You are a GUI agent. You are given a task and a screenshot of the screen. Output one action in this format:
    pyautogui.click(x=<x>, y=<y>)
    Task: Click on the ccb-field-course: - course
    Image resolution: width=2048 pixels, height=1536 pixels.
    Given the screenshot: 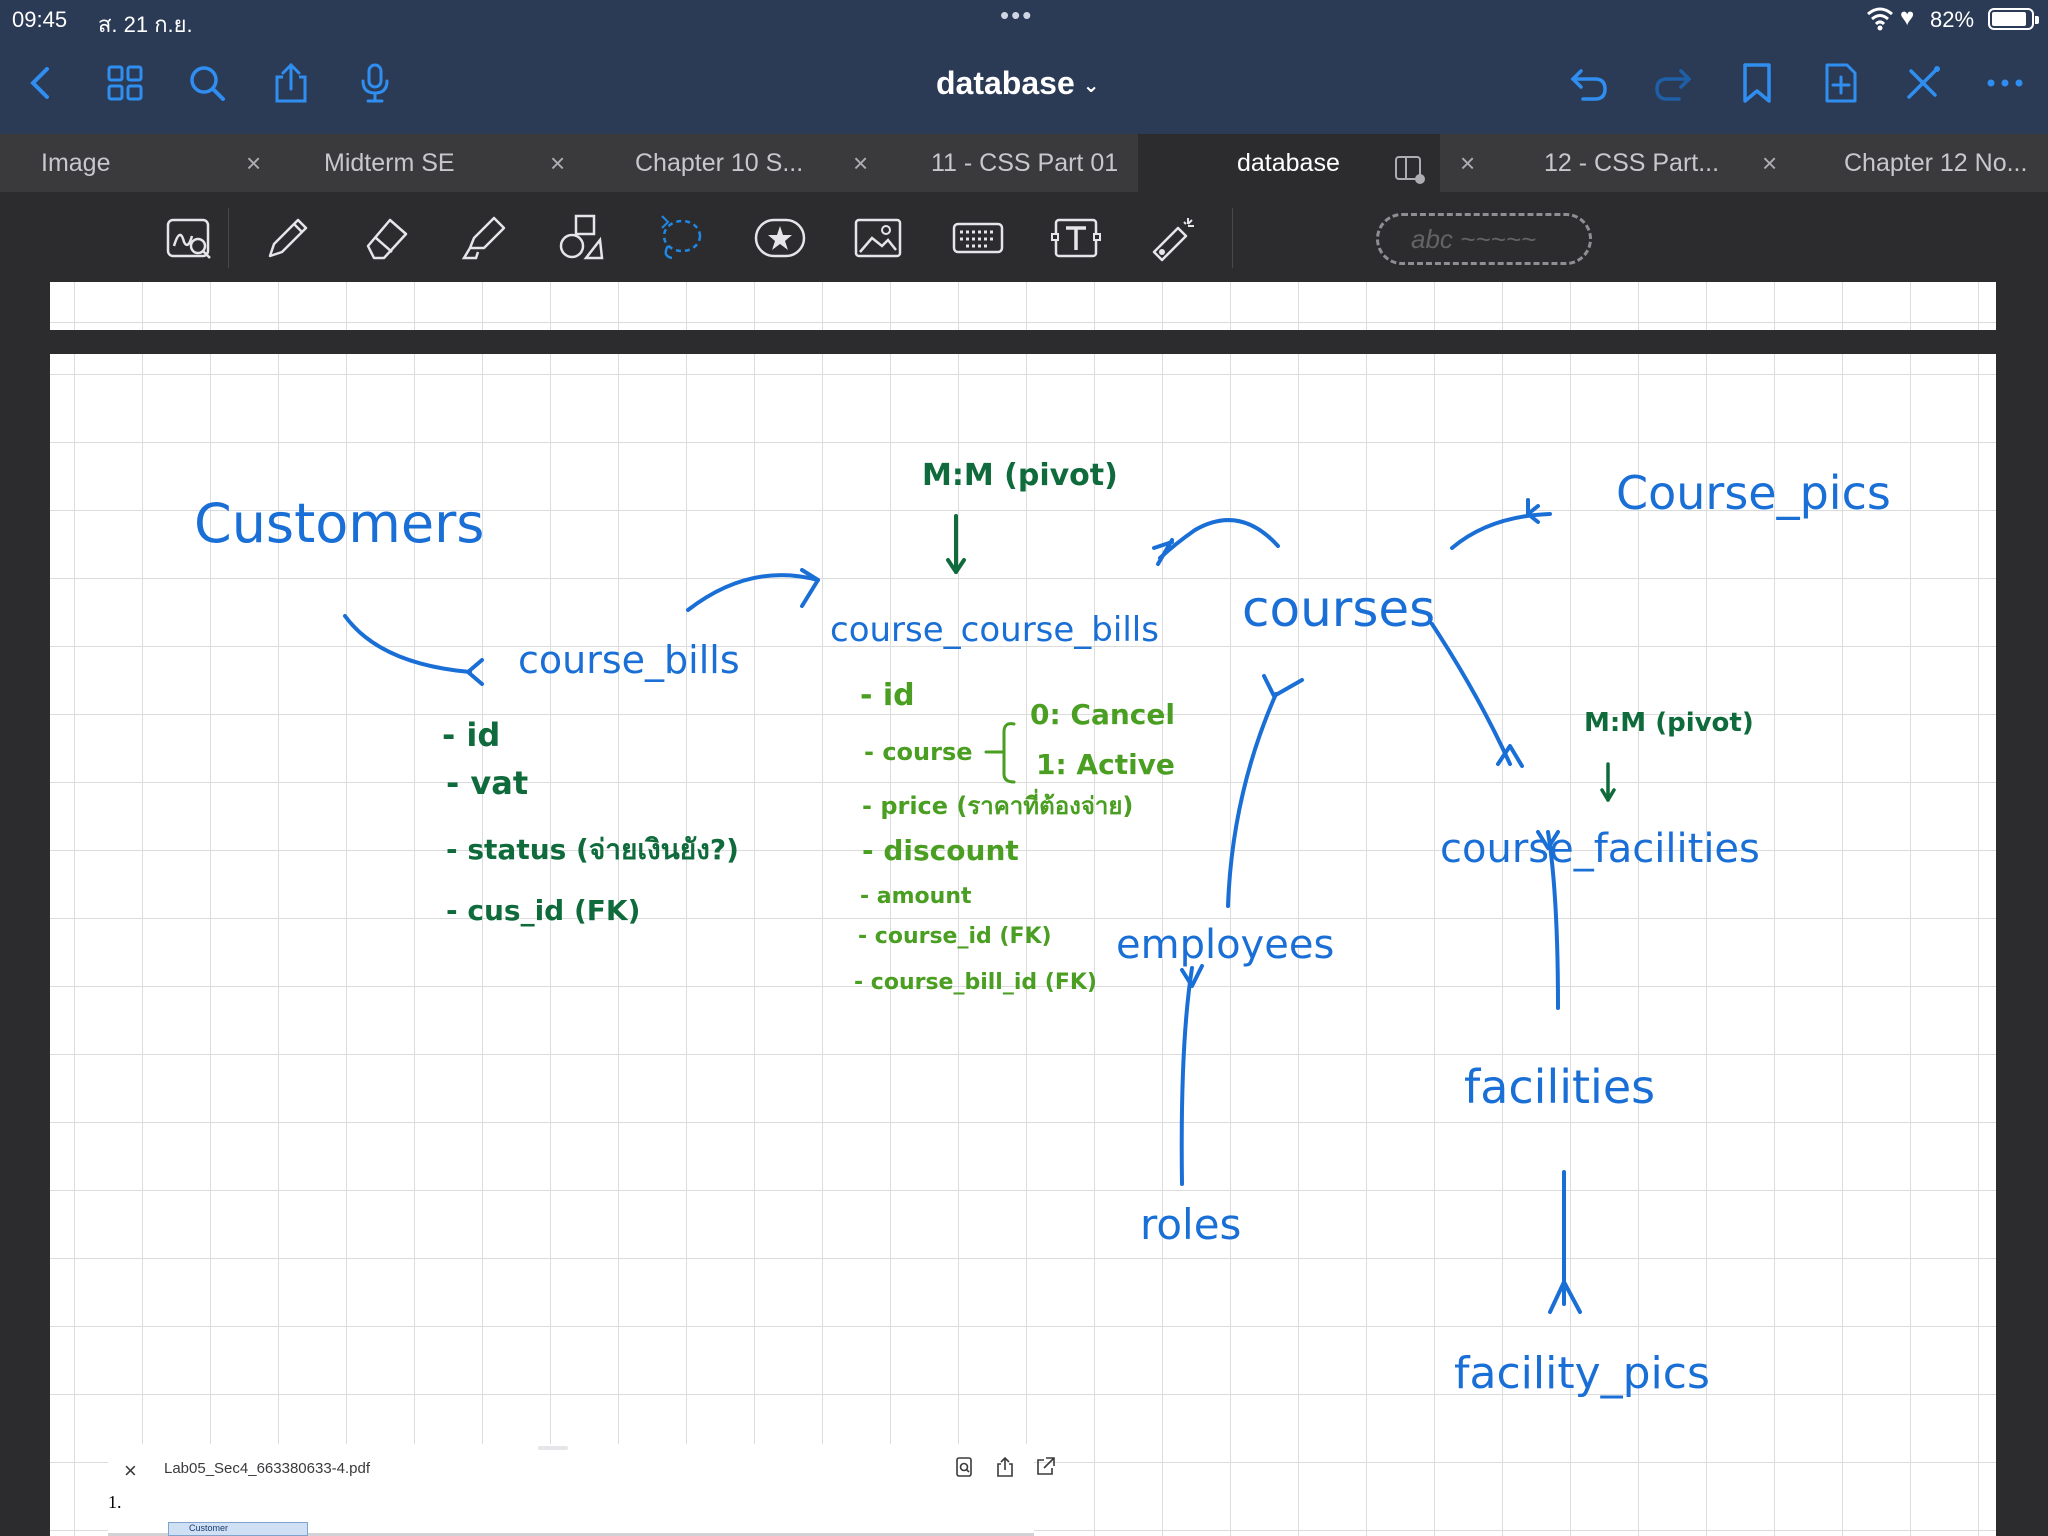 What is the action you would take?
    pyautogui.click(x=918, y=752)
    